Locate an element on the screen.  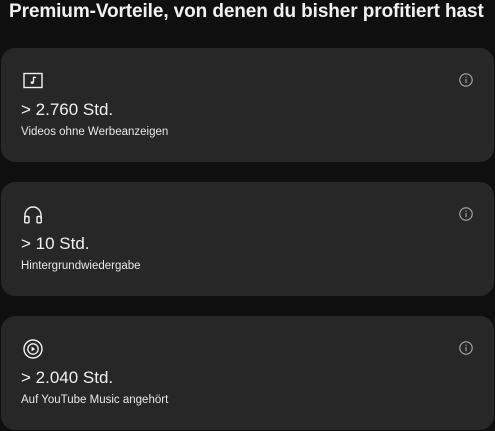
benefit-label: Auf YouTube Music angehört is located at coordinates (95, 400).